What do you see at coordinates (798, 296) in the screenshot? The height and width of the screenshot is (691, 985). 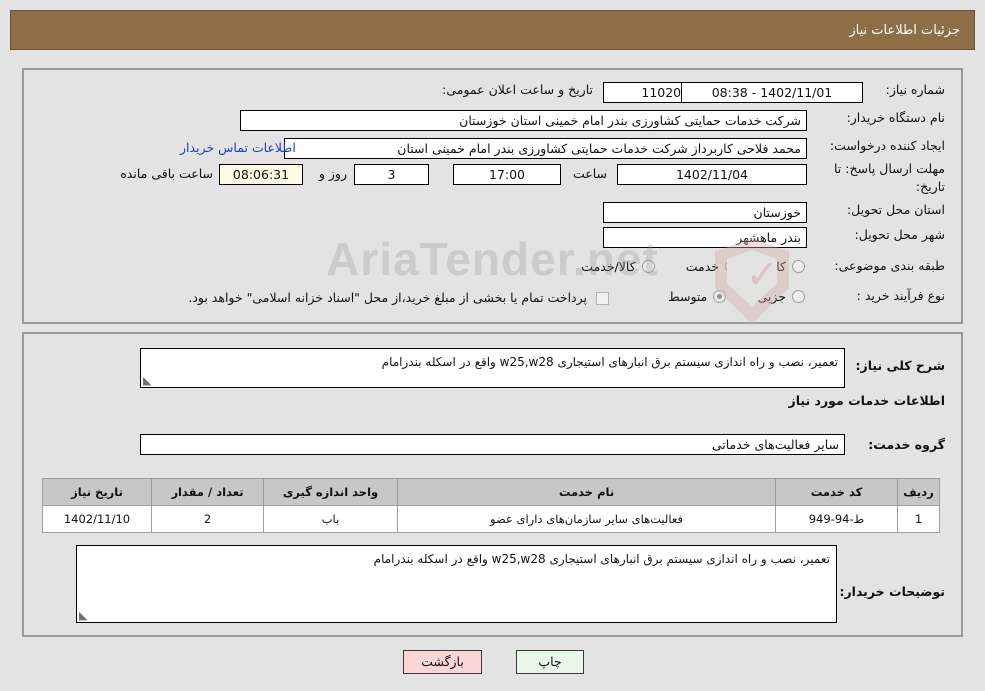 I see `radio-minor-icon` at bounding box center [798, 296].